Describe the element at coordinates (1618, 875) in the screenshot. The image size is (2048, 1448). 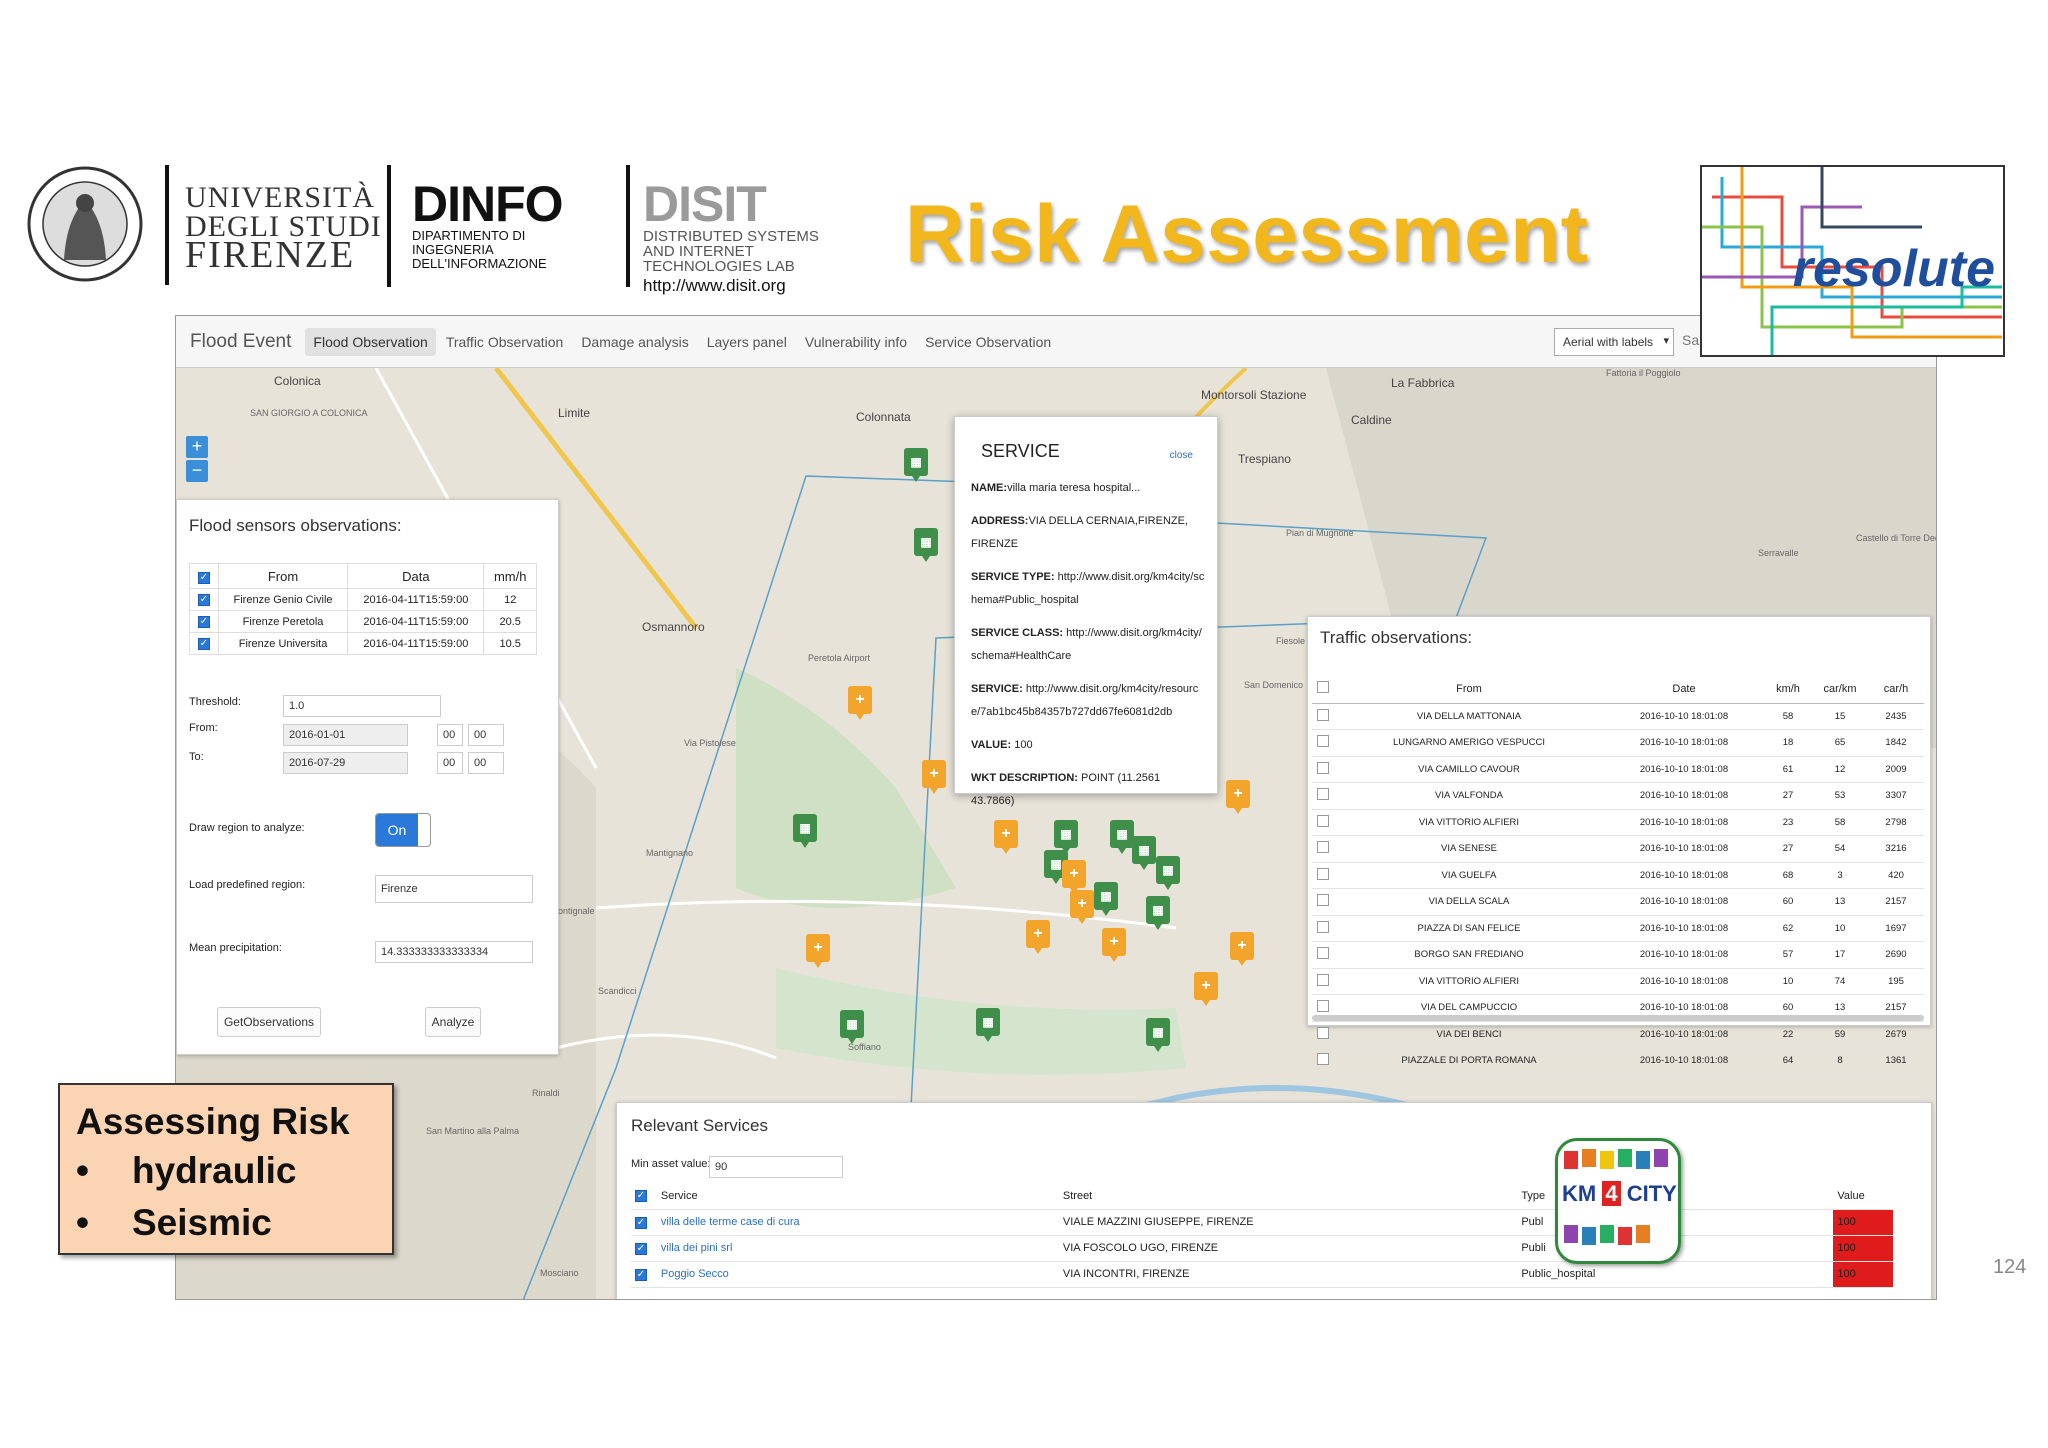
I see `table-row: VIA GUELFA 2016-10-10 18:01:08 68 3 420` at that location.